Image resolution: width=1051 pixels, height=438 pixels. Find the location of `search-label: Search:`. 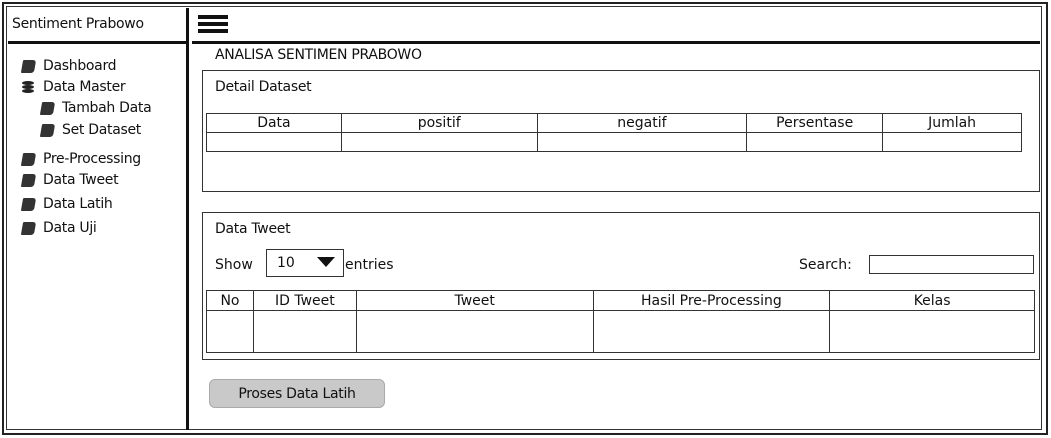

search-label: Search: is located at coordinates (825, 265).